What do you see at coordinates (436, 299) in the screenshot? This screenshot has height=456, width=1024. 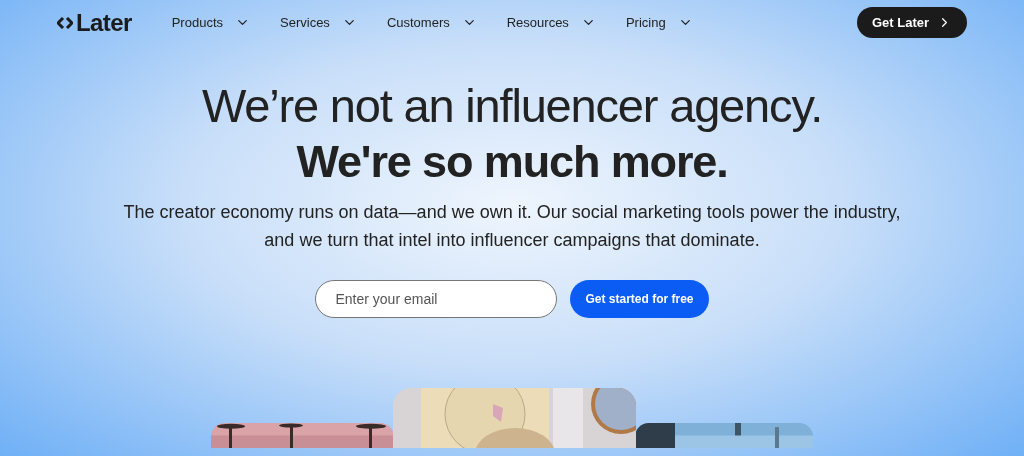 I see `email-field: Enter your email` at bounding box center [436, 299].